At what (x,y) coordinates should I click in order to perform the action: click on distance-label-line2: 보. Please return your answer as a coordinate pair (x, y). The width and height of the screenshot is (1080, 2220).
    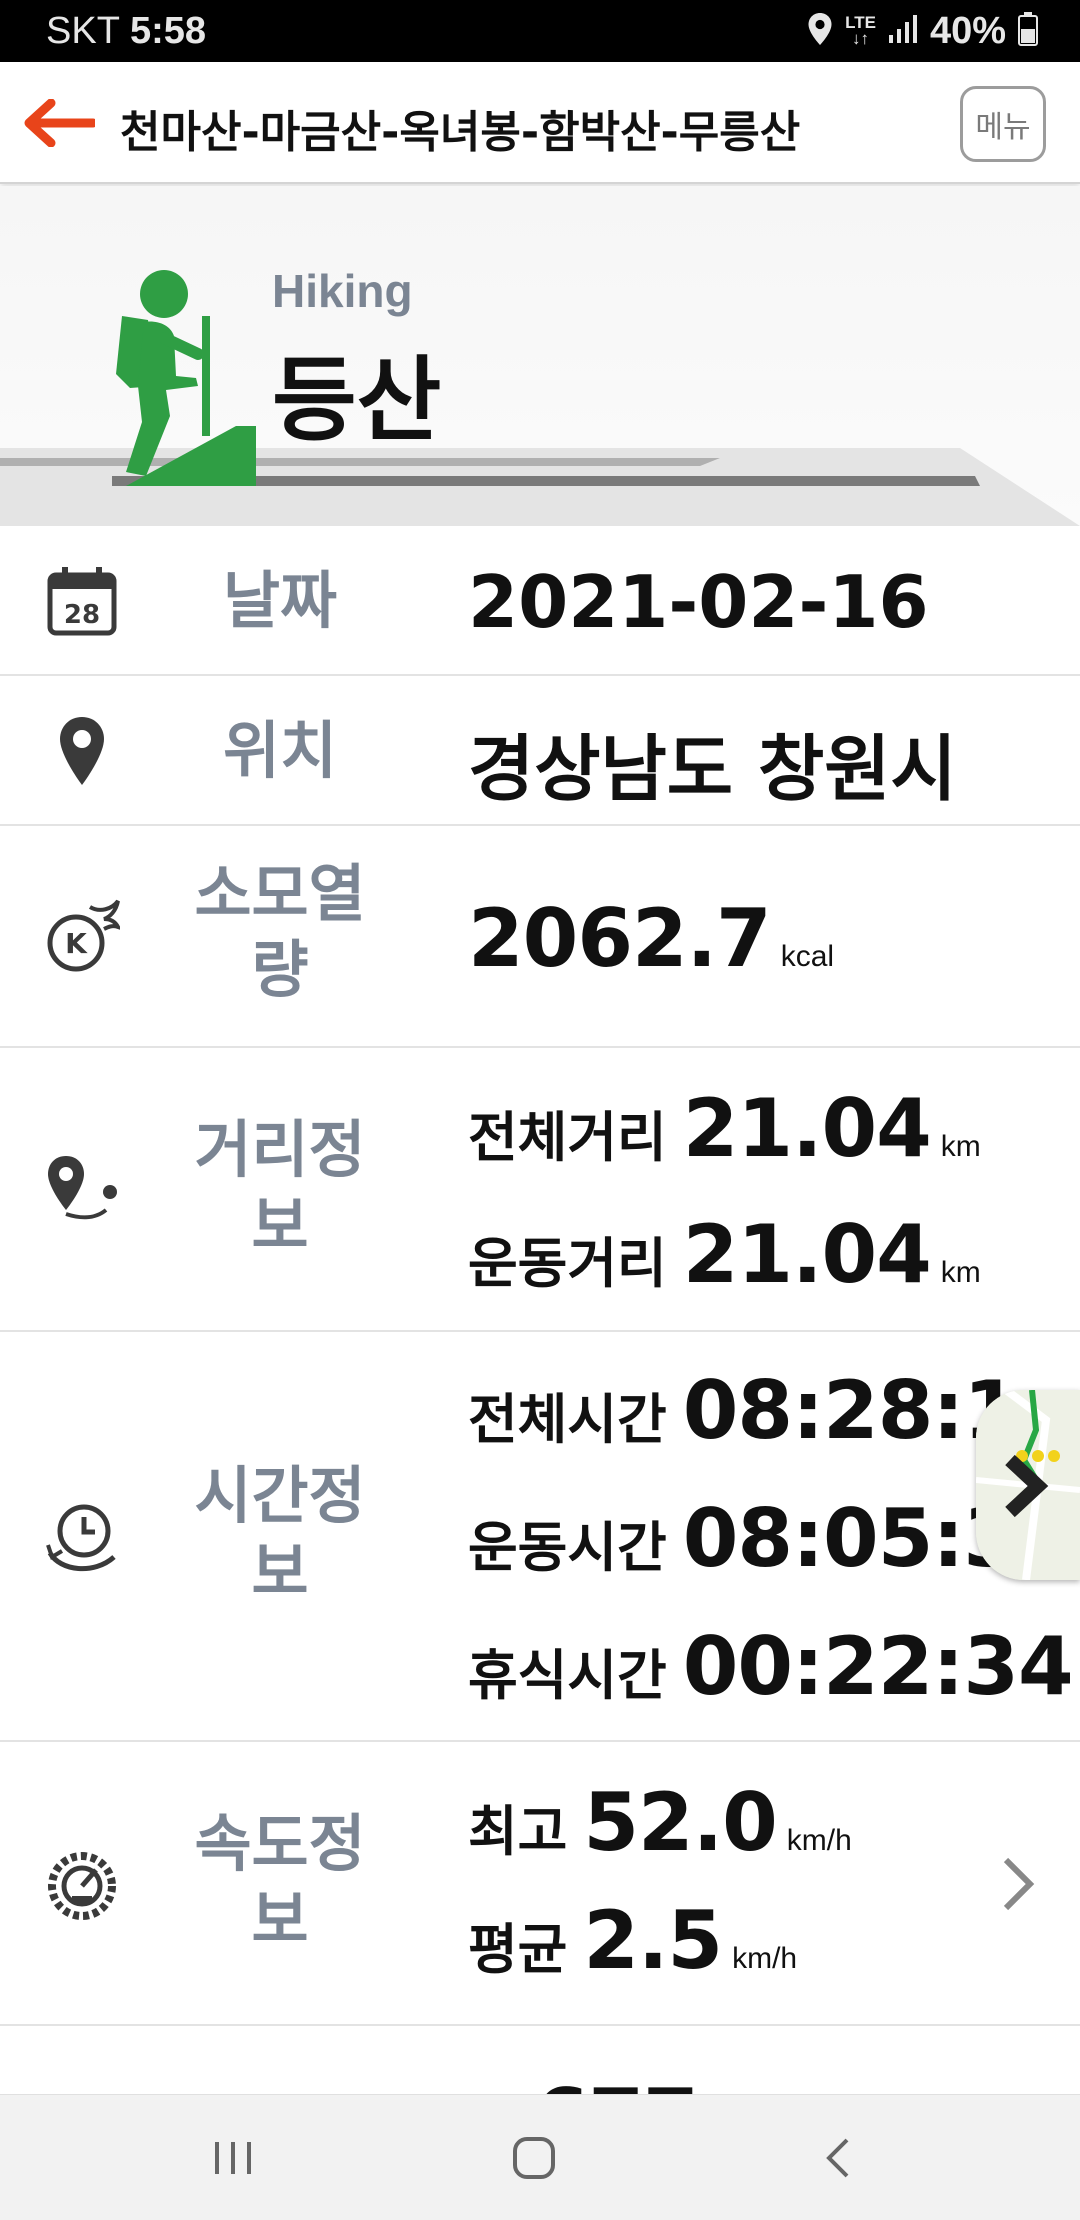
    Looking at the image, I should click on (280, 1225).